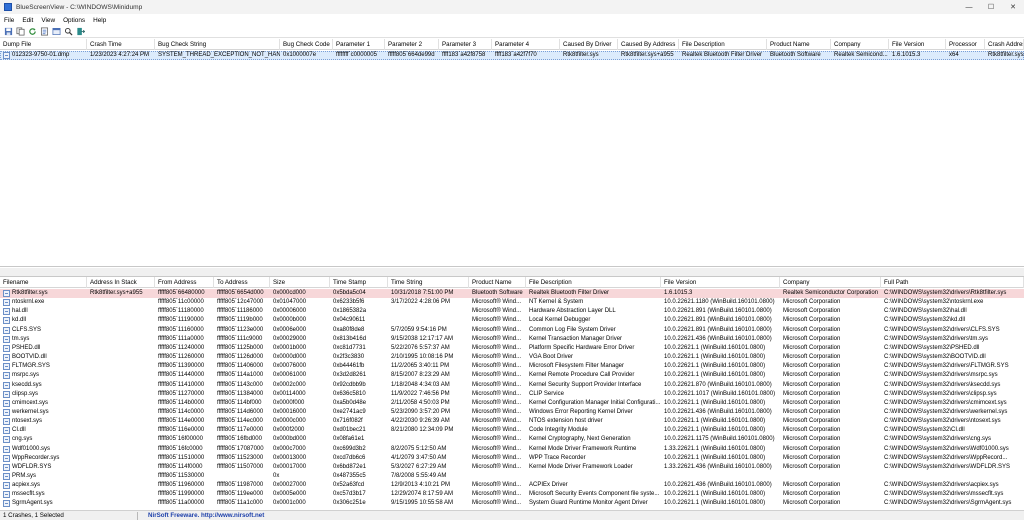 The image size is (1024, 520). Describe the element at coordinates (44, 32) in the screenshot. I see `properties-button` at that location.